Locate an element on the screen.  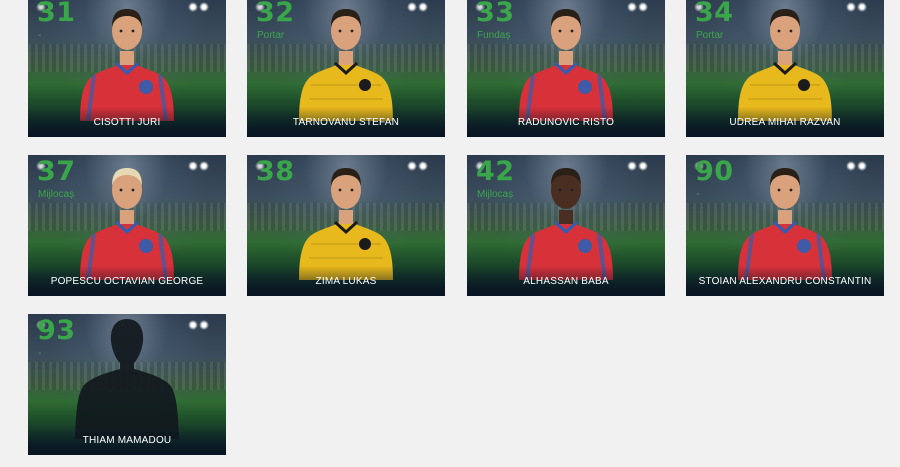
silhouette-placeholder-icon is located at coordinates (127, 376).